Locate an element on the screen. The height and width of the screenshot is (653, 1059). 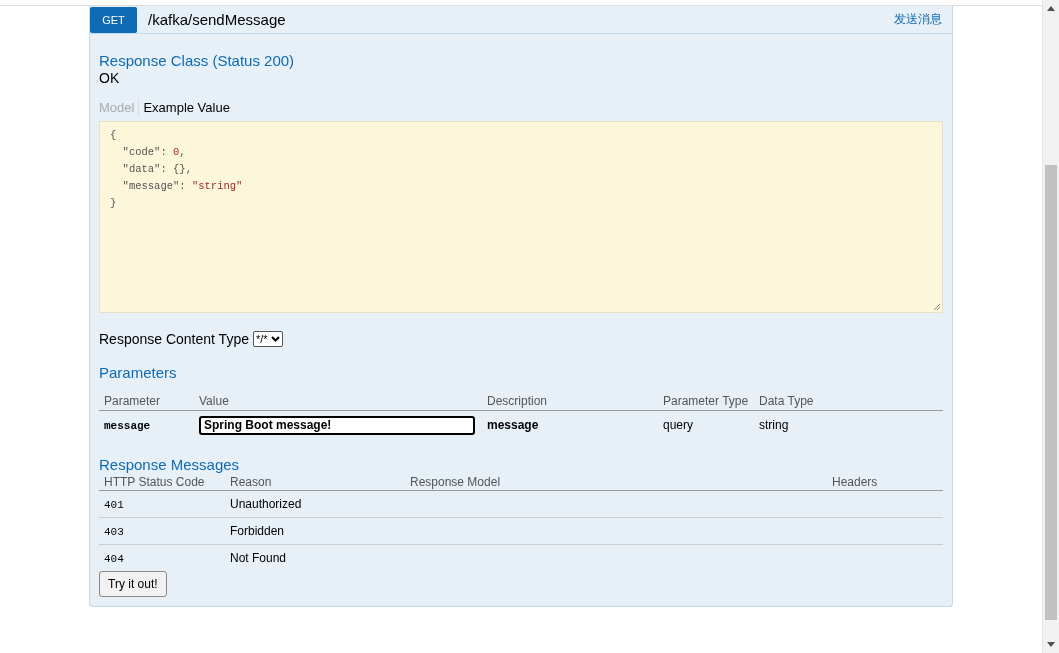
status-reason: Forbidden is located at coordinates (257, 531).